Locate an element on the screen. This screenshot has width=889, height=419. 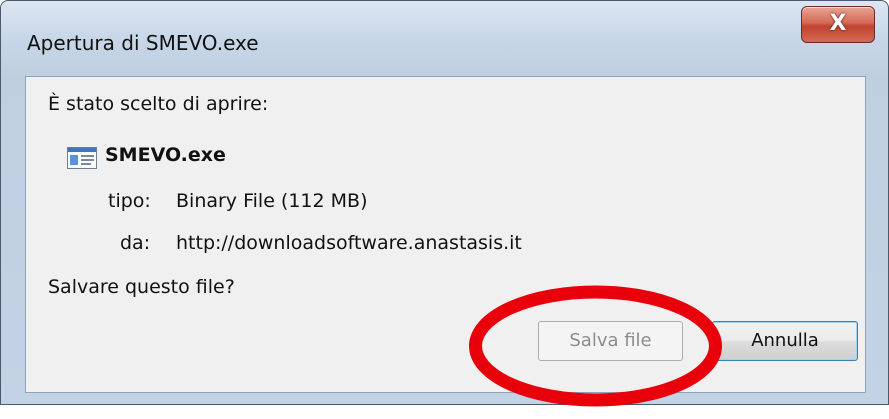
save-file-button: Salva file is located at coordinates (610, 341).